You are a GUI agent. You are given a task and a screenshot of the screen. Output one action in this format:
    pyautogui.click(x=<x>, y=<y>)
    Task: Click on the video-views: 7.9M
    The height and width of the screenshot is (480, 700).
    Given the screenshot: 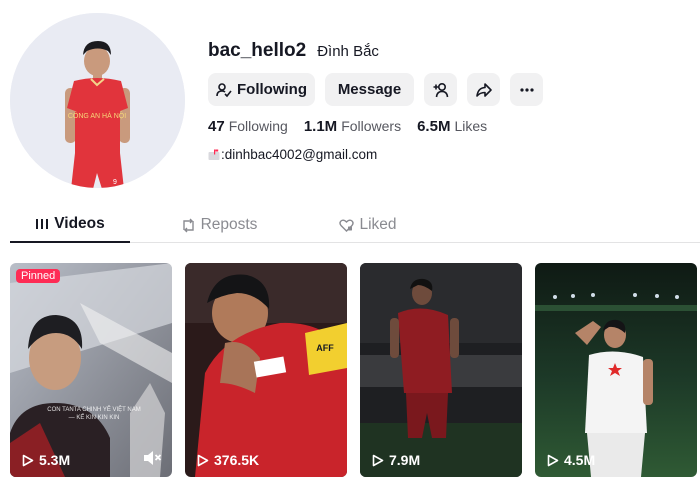 What is the action you would take?
    pyautogui.click(x=396, y=460)
    